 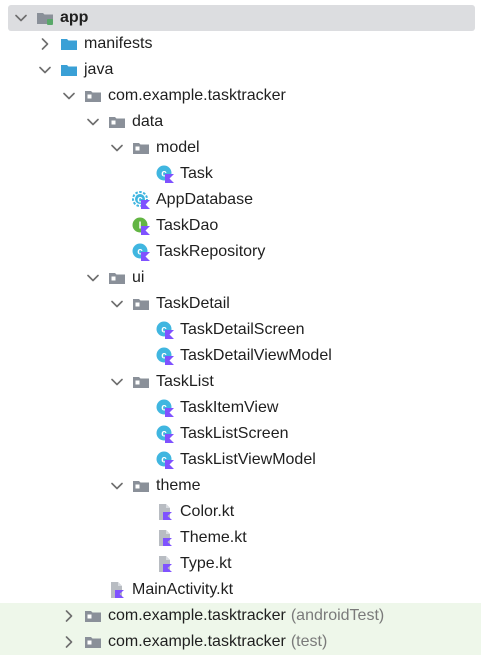 What do you see at coordinates (240, 590) in the screenshot?
I see `tree-item-mainactivity-kt: MainActivity.kt` at bounding box center [240, 590].